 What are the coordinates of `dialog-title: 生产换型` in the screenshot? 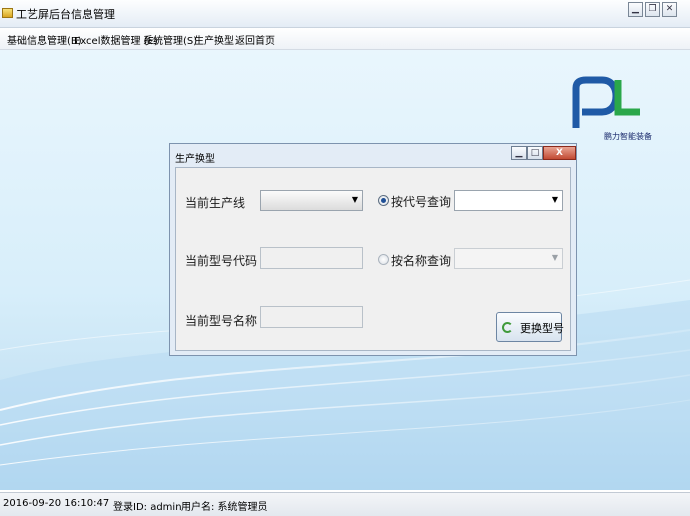 It's located at (195, 159).